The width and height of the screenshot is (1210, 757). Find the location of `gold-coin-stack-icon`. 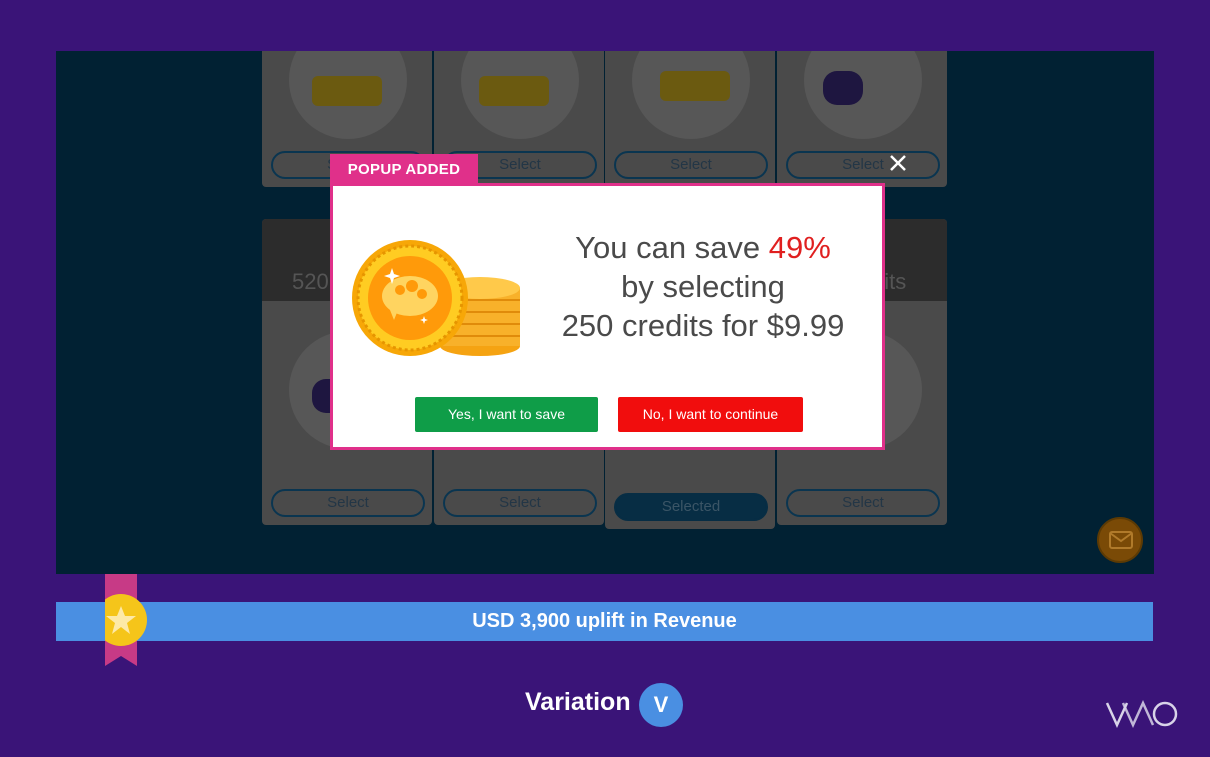

gold-coin-stack-icon is located at coordinates (436, 298).